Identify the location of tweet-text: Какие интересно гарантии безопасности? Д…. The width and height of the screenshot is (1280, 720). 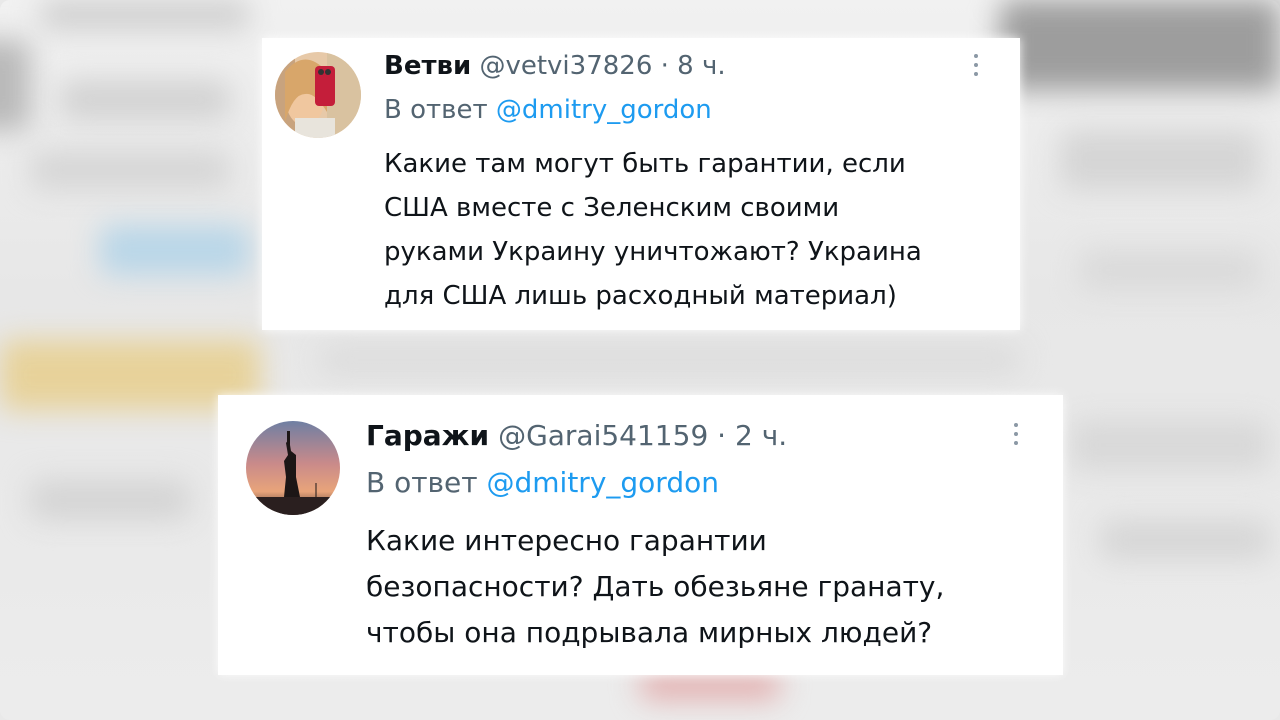
(655, 587).